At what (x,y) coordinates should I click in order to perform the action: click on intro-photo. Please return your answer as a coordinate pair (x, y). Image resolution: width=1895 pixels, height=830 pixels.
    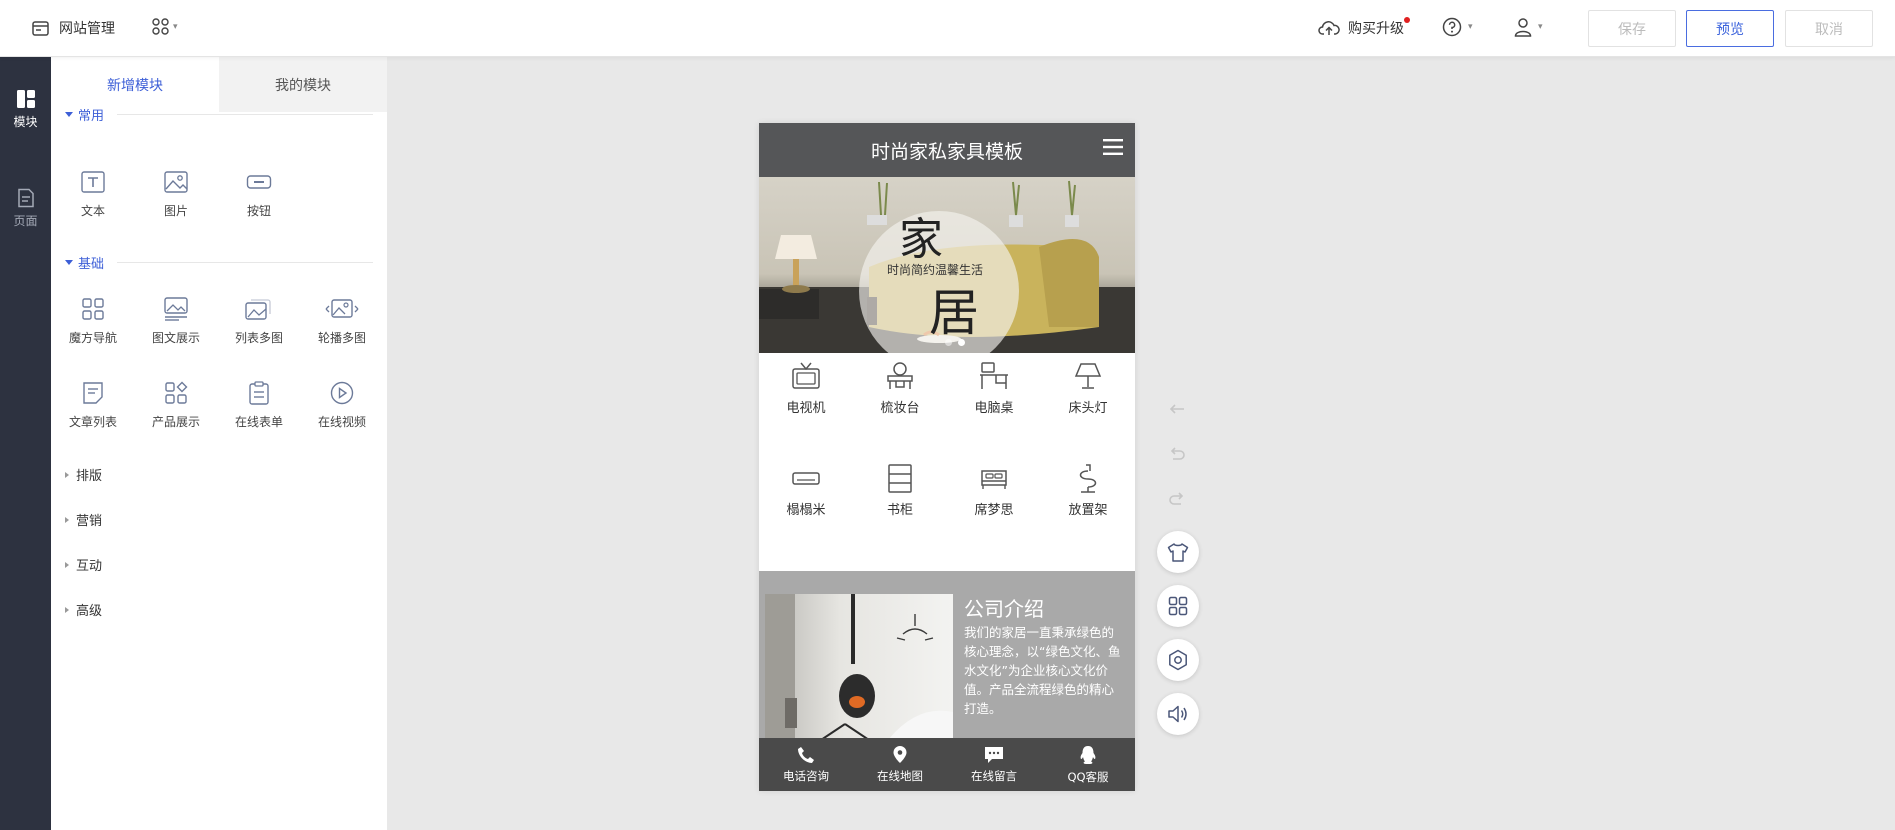
    Looking at the image, I should click on (859, 669).